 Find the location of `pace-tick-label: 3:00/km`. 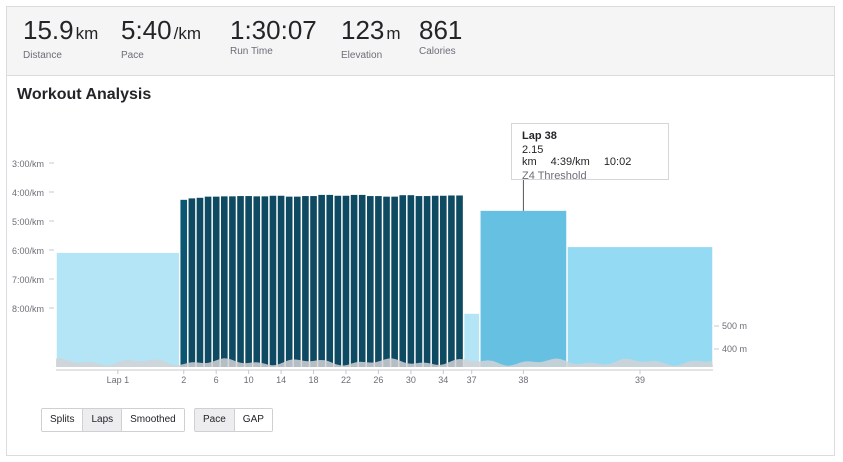

pace-tick-label: 3:00/km is located at coordinates (28, 164).